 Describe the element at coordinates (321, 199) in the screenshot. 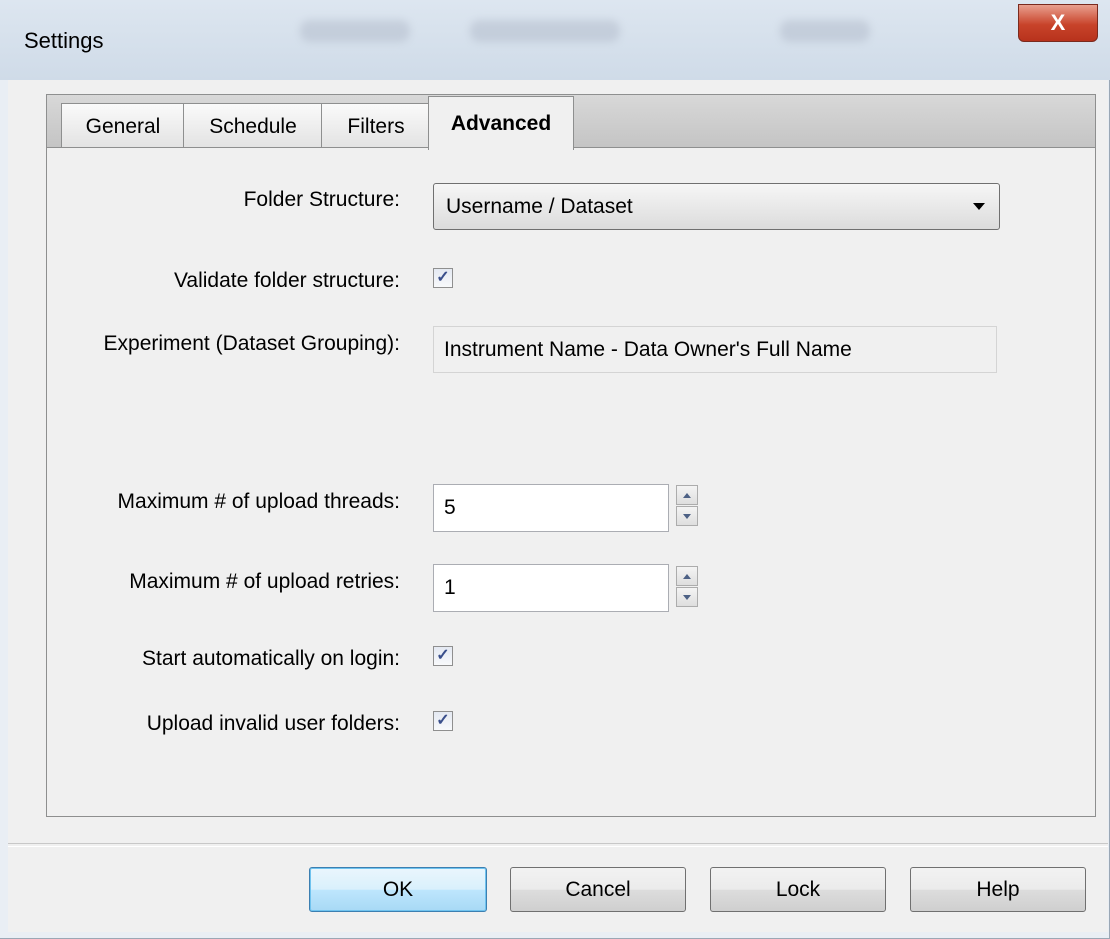

I see `folder-structure-label: Folder Structure:` at that location.